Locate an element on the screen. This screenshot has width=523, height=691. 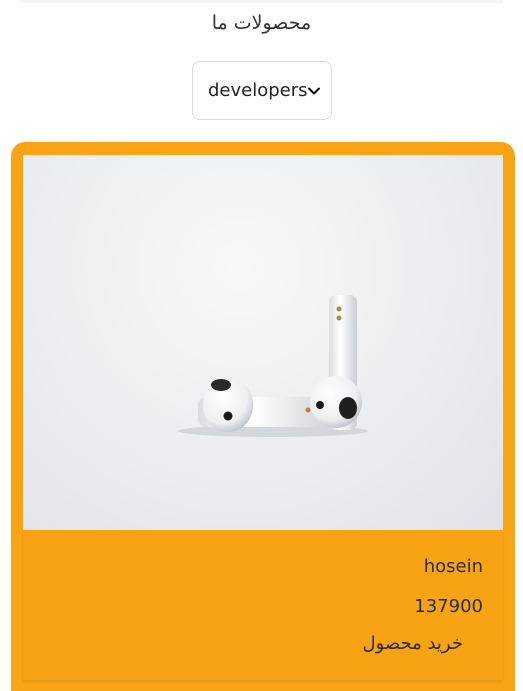
top-divider is located at coordinates (261, 1).